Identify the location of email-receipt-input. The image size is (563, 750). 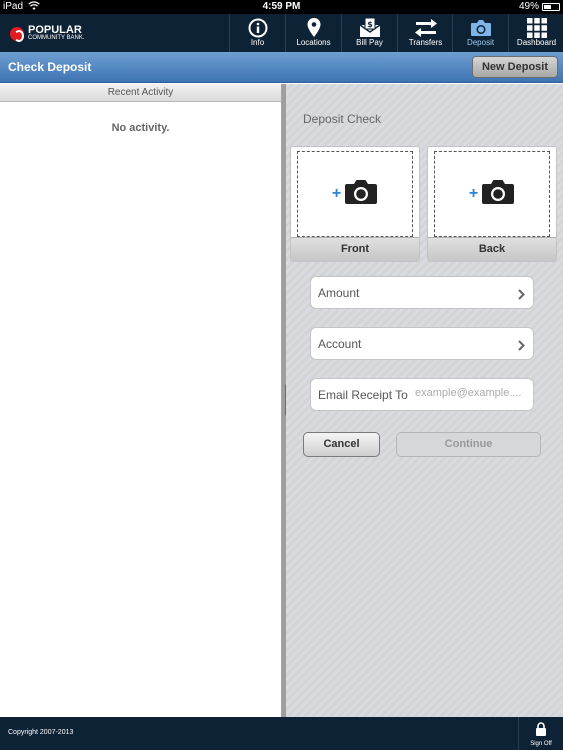
(471, 393).